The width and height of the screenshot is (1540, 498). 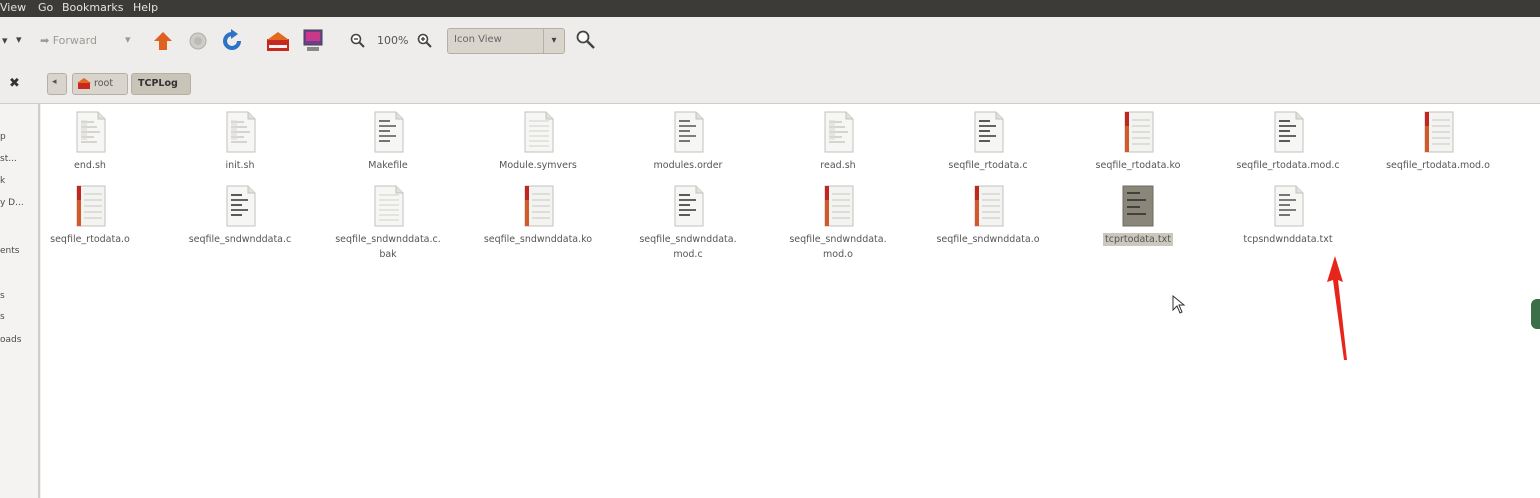 I want to click on file-item: seqfile_sndwnddata.ko, so click(x=538, y=215).